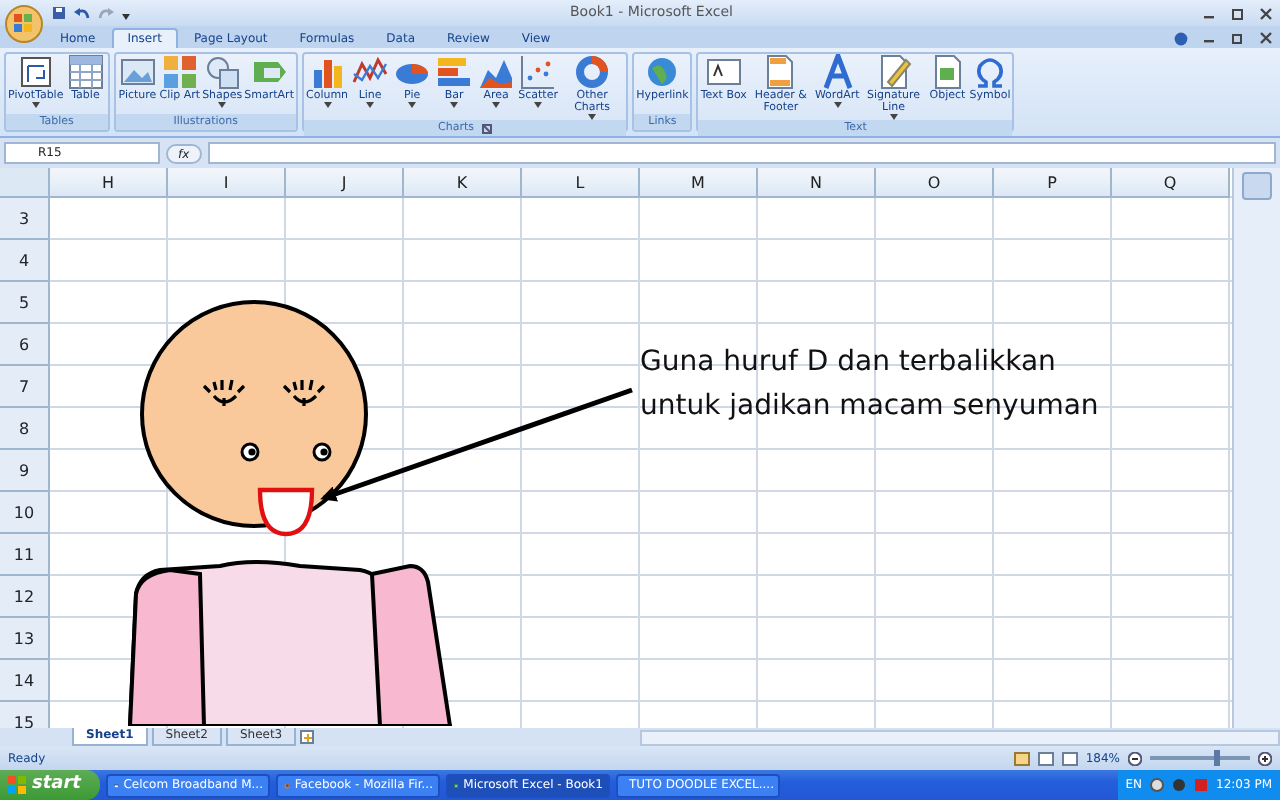 This screenshot has height=800, width=1280. I want to click on clip-art-icon, so click(179, 72).